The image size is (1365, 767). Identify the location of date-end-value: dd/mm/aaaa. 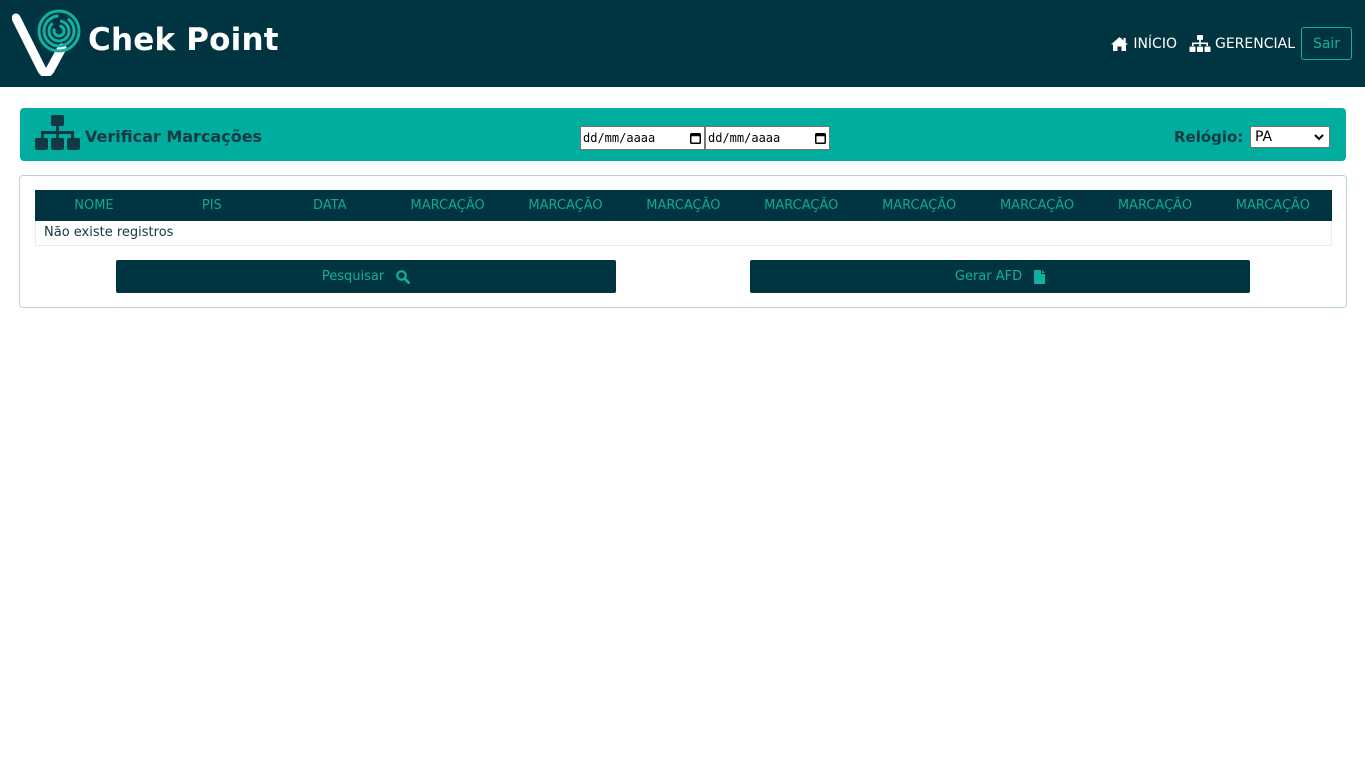
(744, 138).